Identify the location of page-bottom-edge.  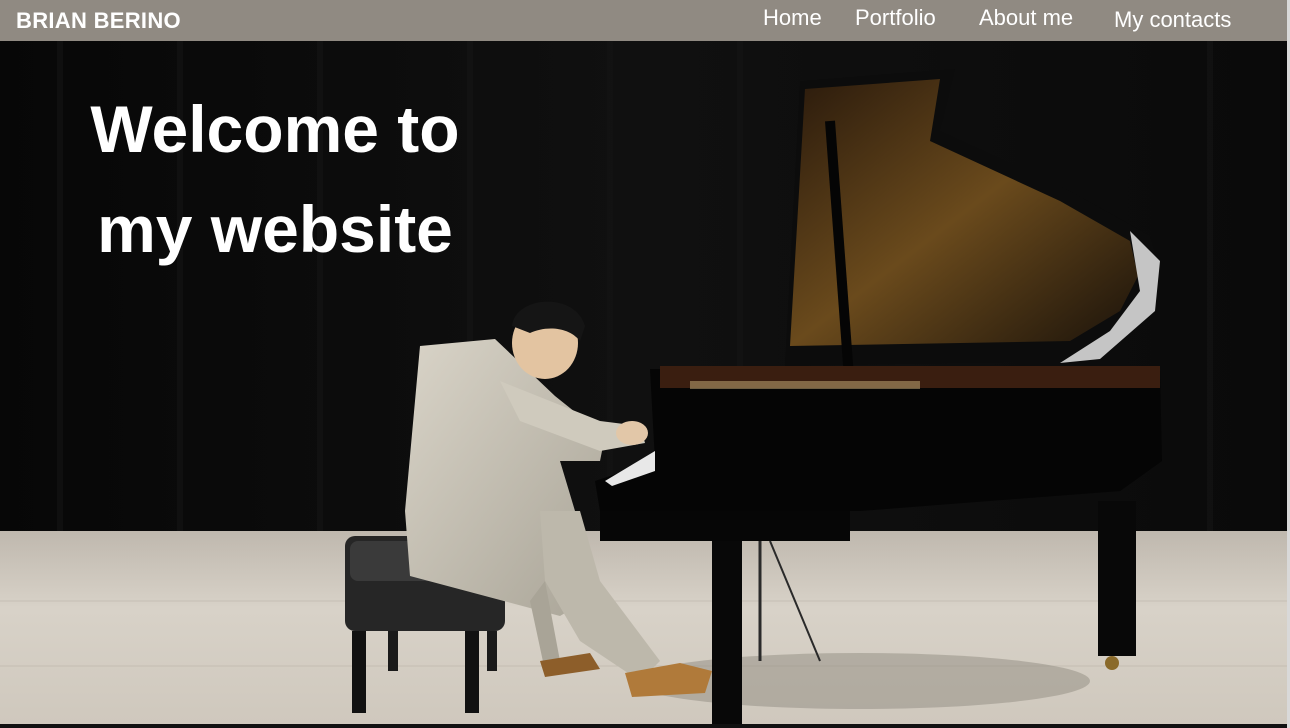
(645, 726).